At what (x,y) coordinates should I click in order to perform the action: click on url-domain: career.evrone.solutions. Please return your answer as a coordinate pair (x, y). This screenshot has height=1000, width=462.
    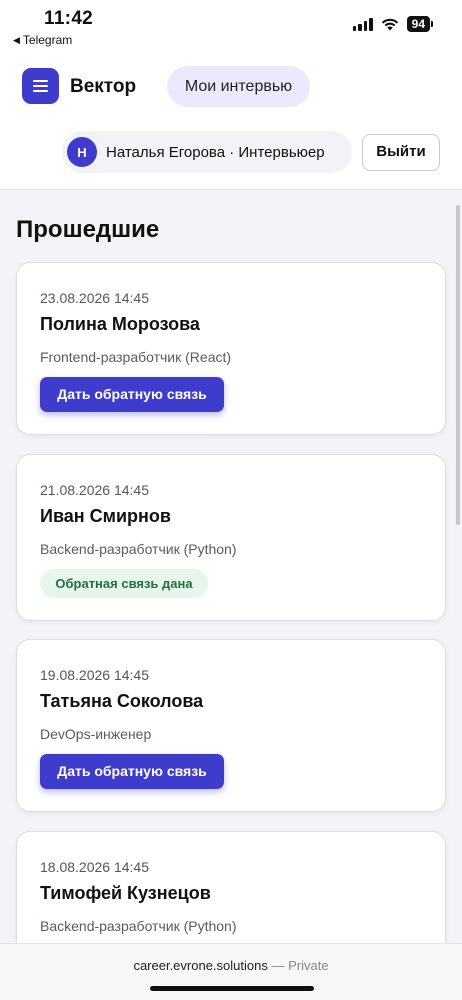
    Looking at the image, I should click on (200, 965).